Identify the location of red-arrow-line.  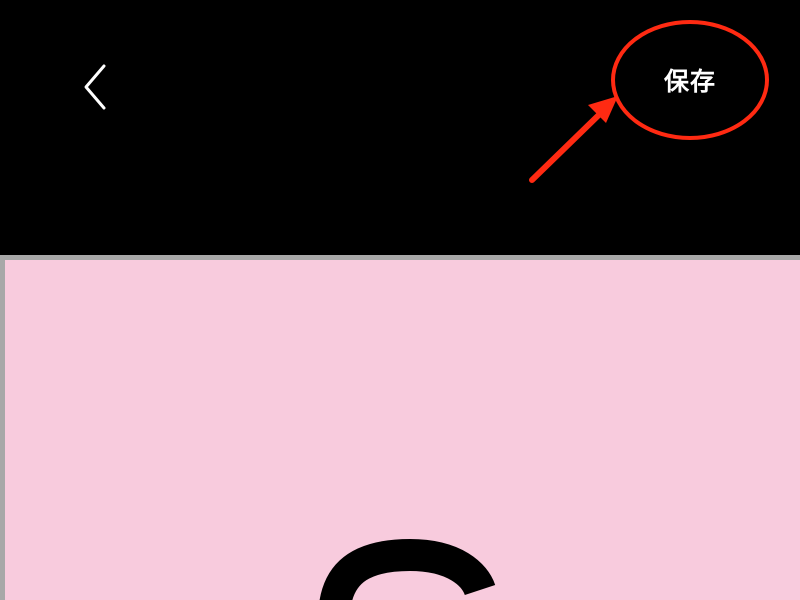
(569, 143).